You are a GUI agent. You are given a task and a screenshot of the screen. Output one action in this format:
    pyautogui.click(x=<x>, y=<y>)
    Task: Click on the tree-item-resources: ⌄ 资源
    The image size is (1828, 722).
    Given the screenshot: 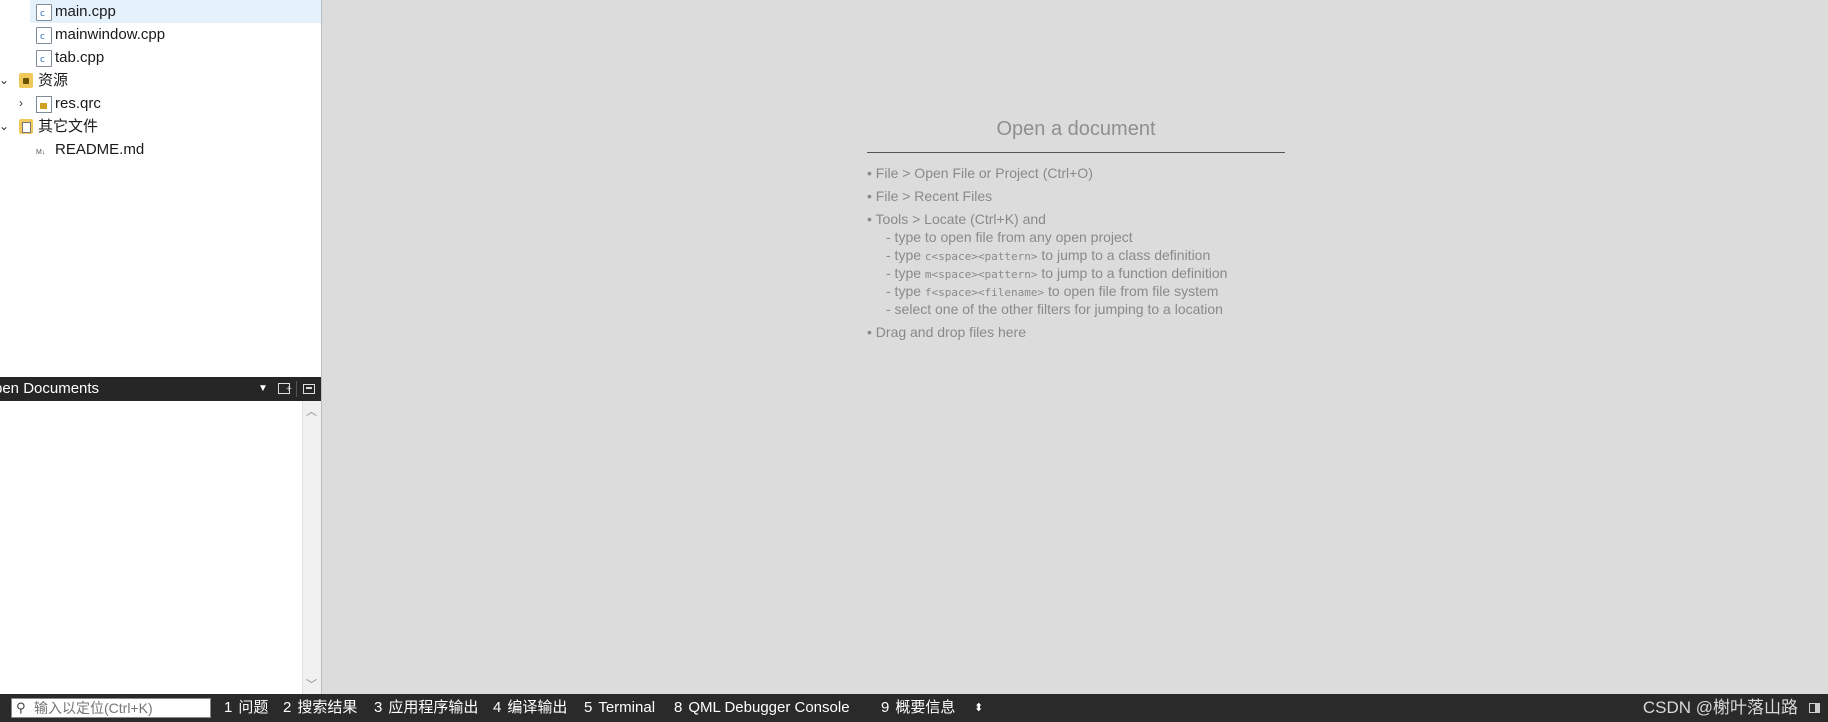 What is the action you would take?
    pyautogui.click(x=160, y=80)
    